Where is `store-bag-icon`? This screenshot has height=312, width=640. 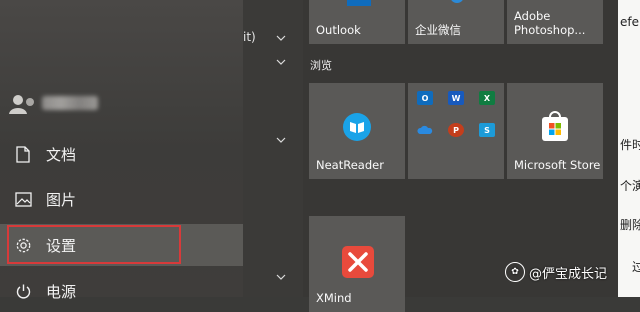
store-bag-icon is located at coordinates (555, 126).